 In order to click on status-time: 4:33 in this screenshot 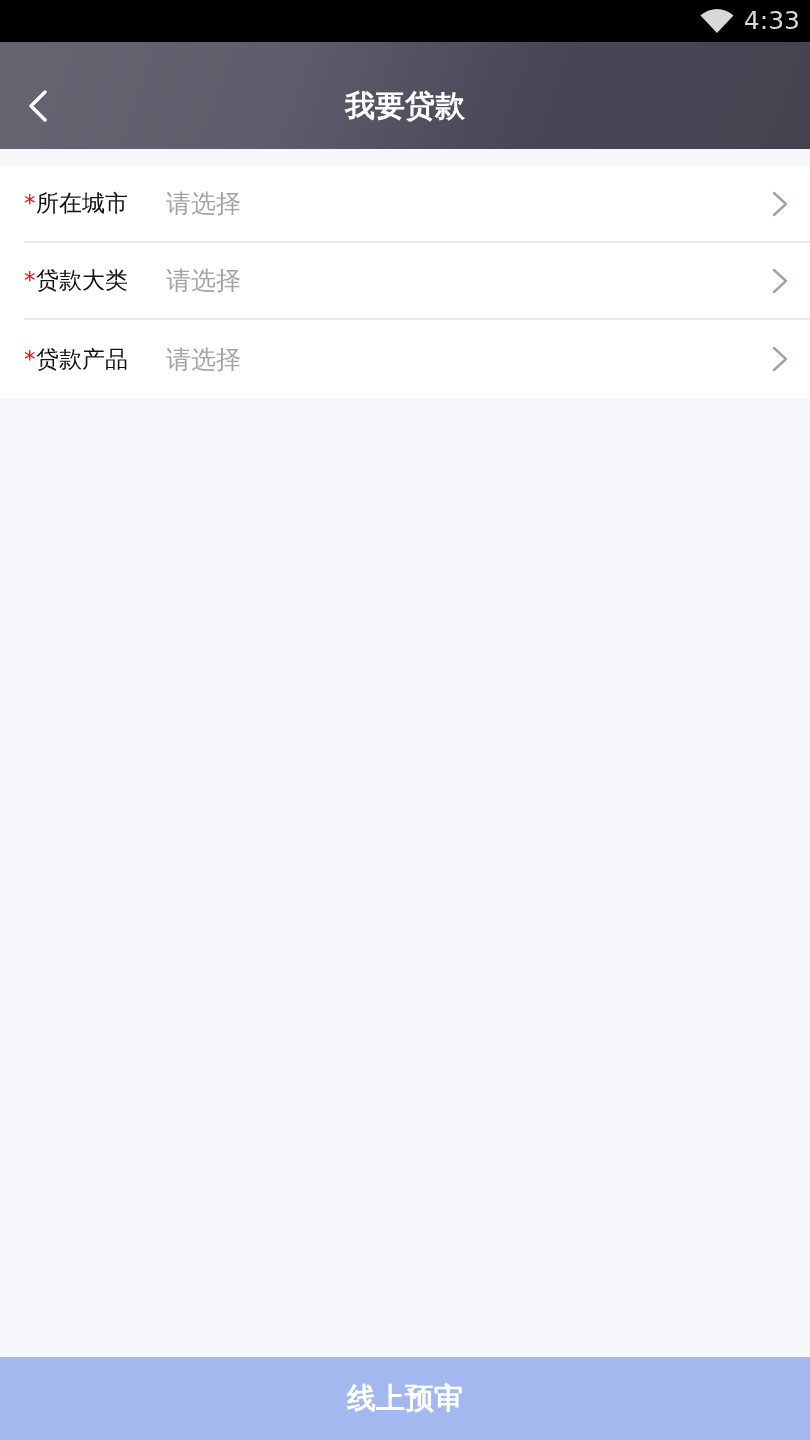, I will do `click(771, 21)`.